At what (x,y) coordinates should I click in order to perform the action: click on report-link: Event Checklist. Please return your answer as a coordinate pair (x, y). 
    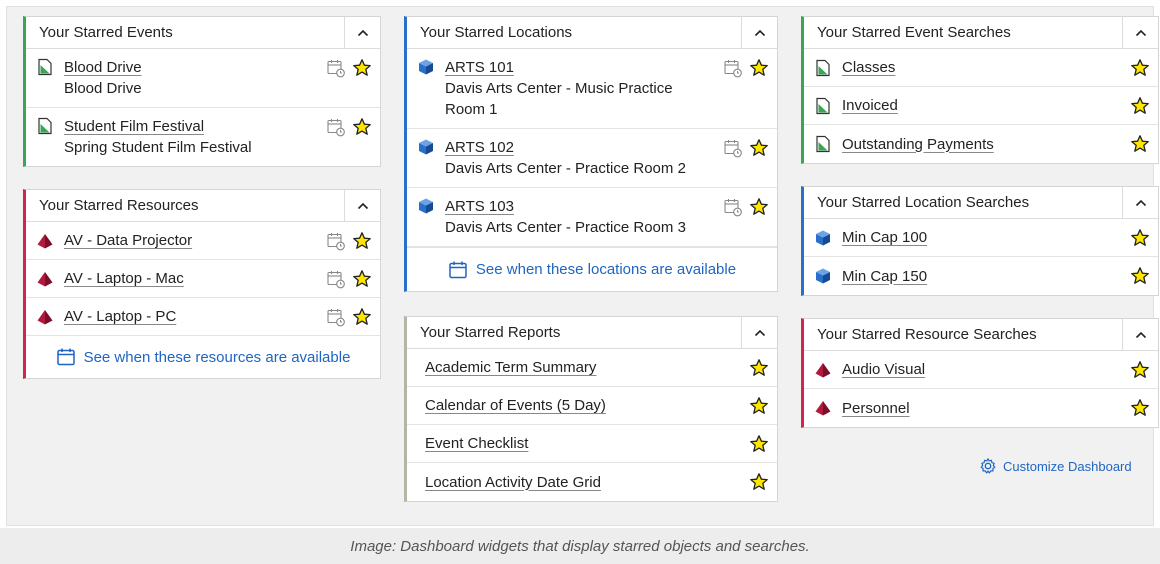
    Looking at the image, I should click on (476, 443).